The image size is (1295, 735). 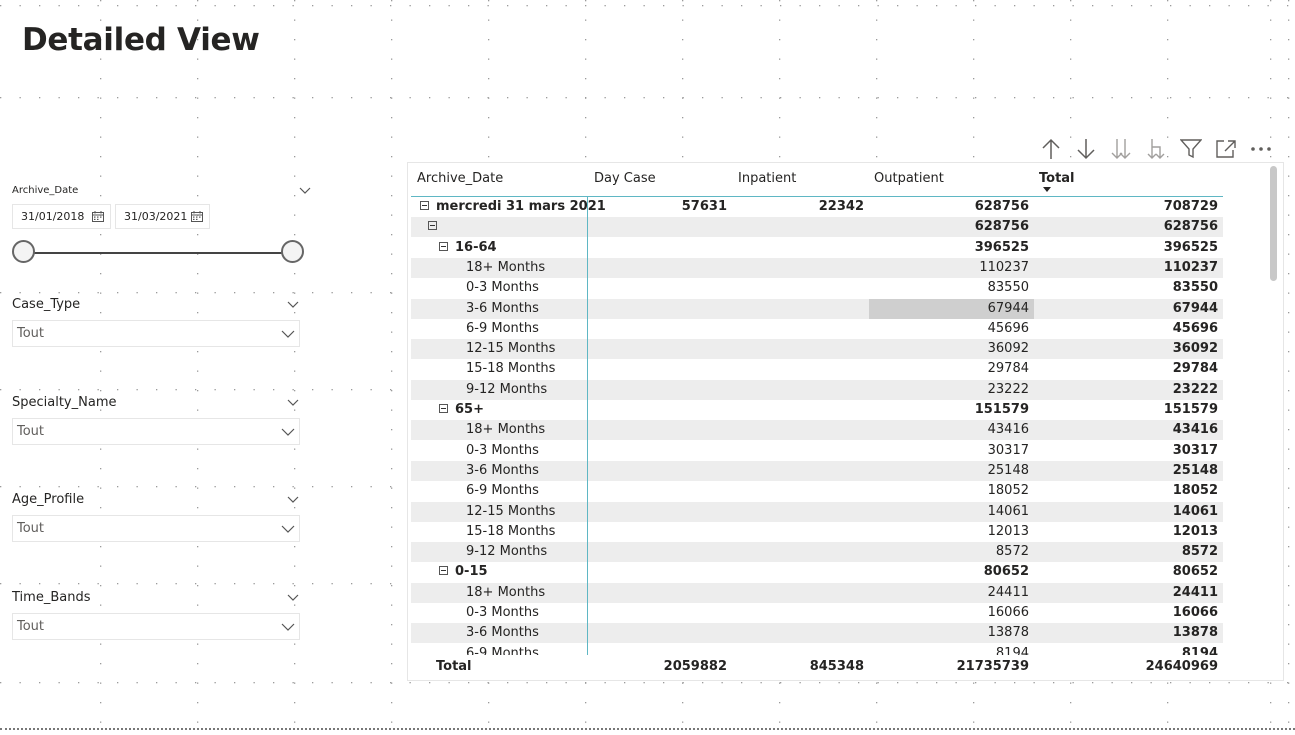 I want to click on start-date-input: 31/01/2018, so click(x=61, y=216).